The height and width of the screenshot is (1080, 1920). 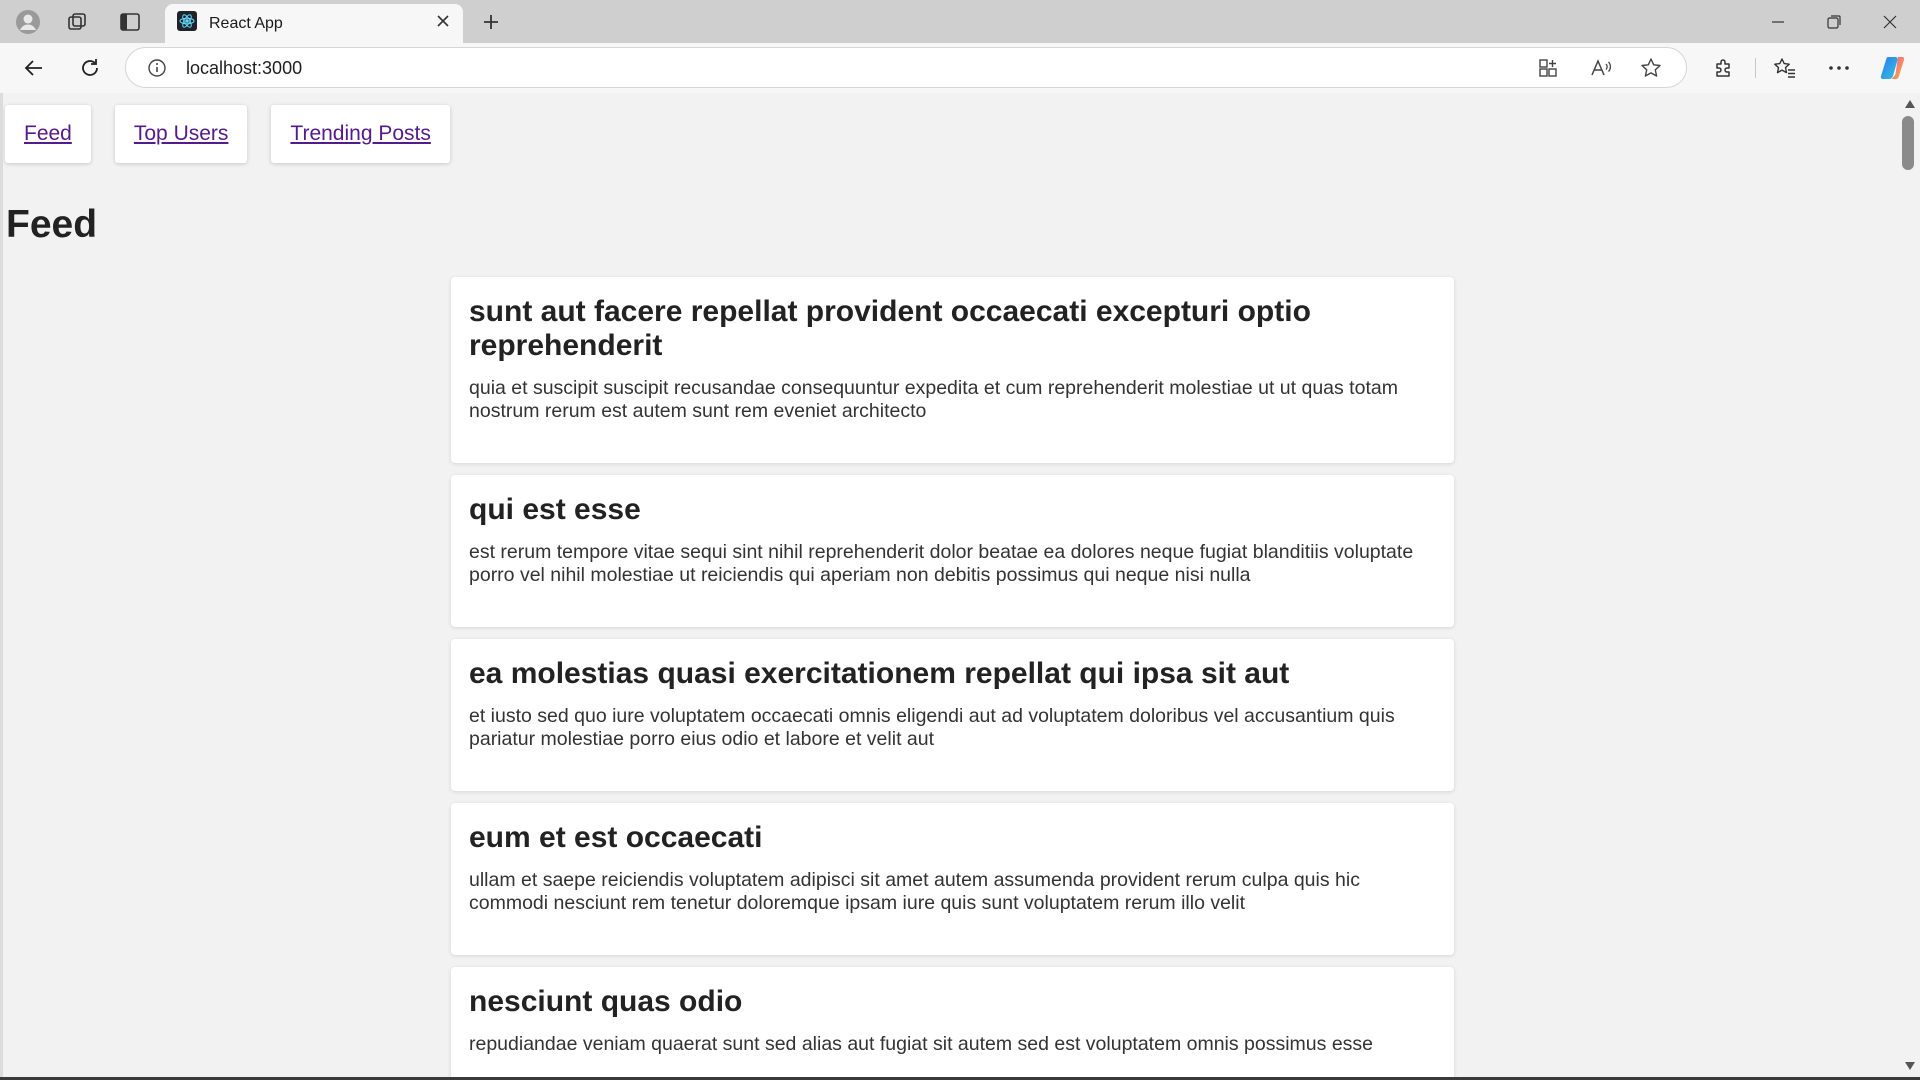 What do you see at coordinates (1755, 68) in the screenshot?
I see `toolbar-divider` at bounding box center [1755, 68].